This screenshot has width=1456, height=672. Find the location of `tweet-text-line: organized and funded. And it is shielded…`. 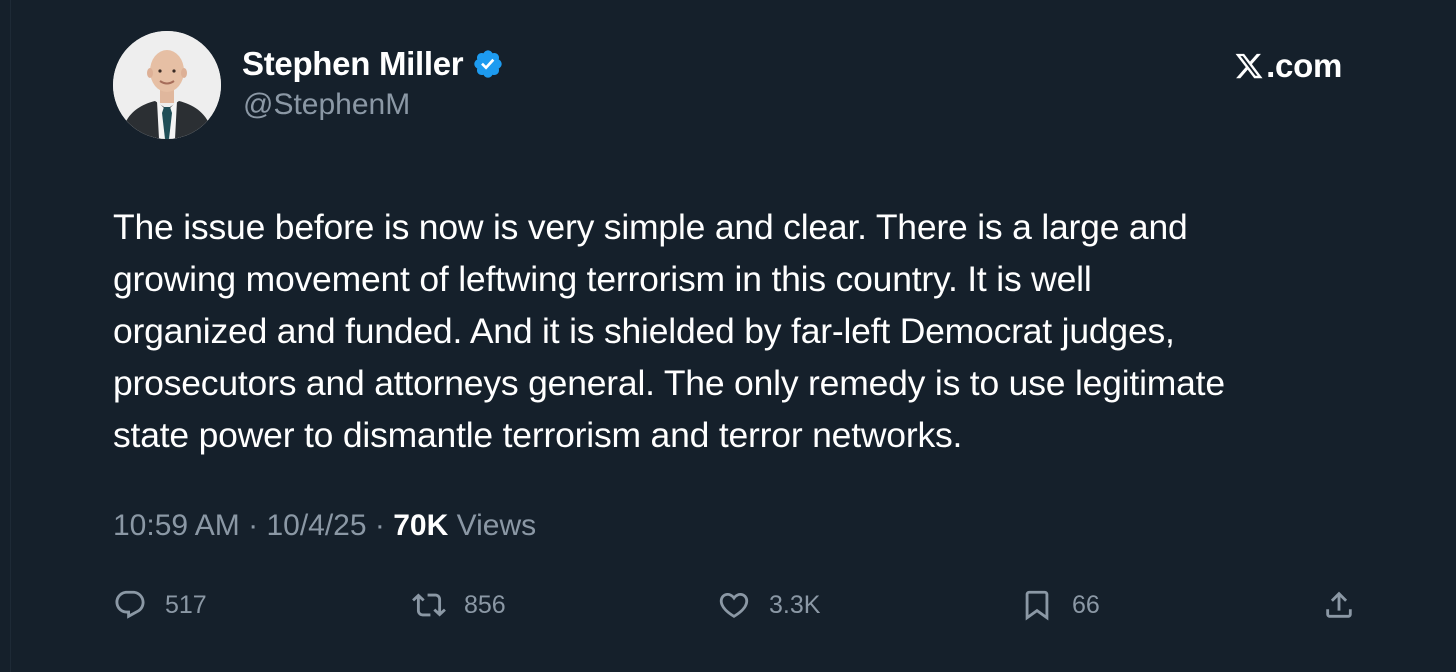

tweet-text-line: organized and funded. And it is shielded… is located at coordinates (644, 331).